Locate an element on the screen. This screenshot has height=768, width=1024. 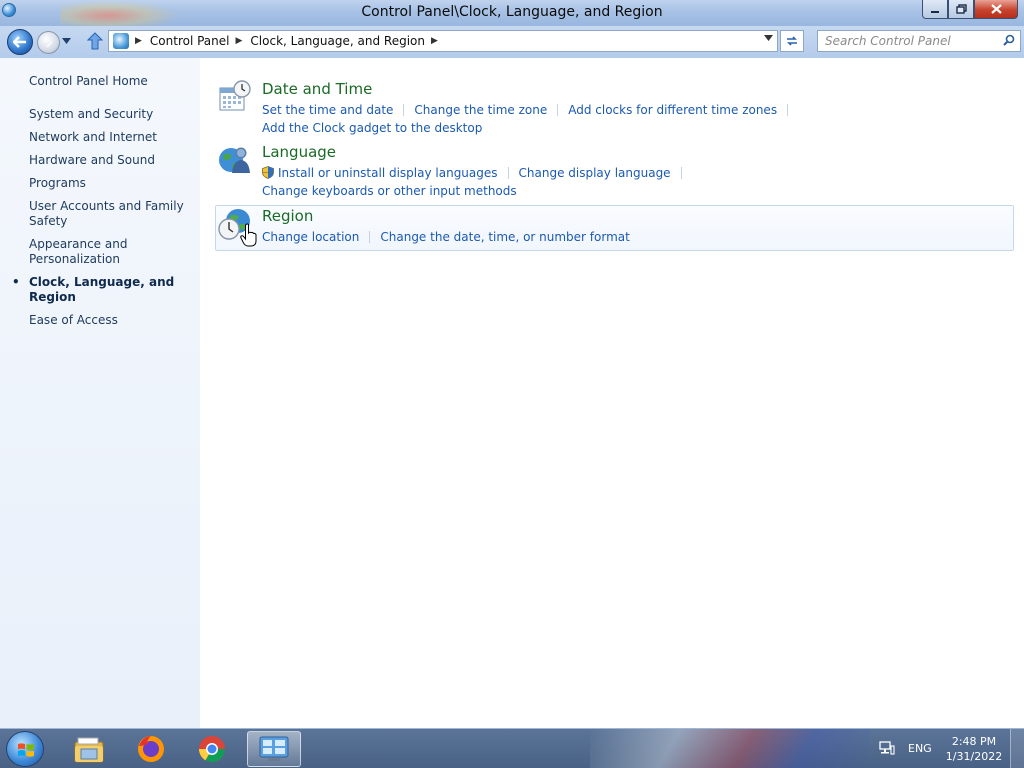
category-title: Date and Time is located at coordinates (317, 89).